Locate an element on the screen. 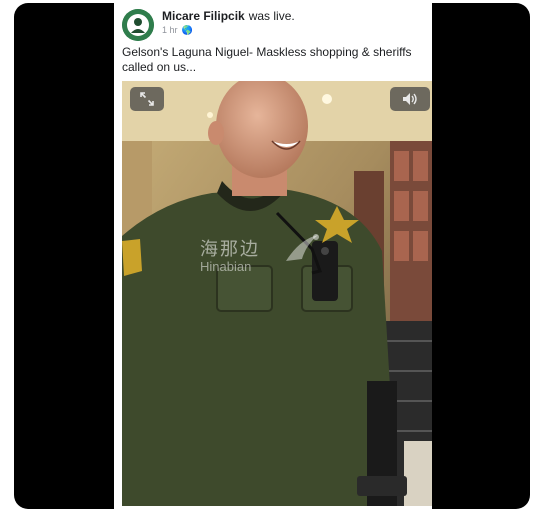 The height and width of the screenshot is (509, 534). live-status-text: was live. is located at coordinates (271, 16).